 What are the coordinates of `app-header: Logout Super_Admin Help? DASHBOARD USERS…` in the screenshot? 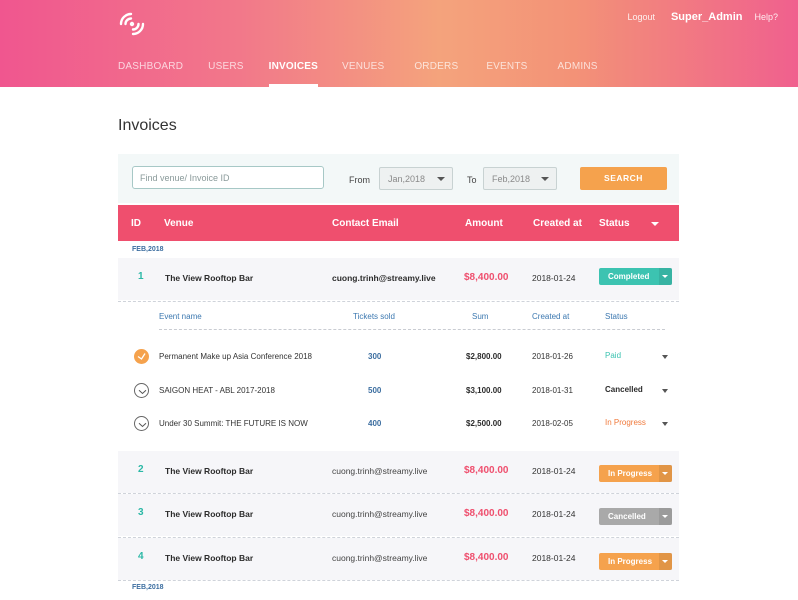 It's located at (399, 43).